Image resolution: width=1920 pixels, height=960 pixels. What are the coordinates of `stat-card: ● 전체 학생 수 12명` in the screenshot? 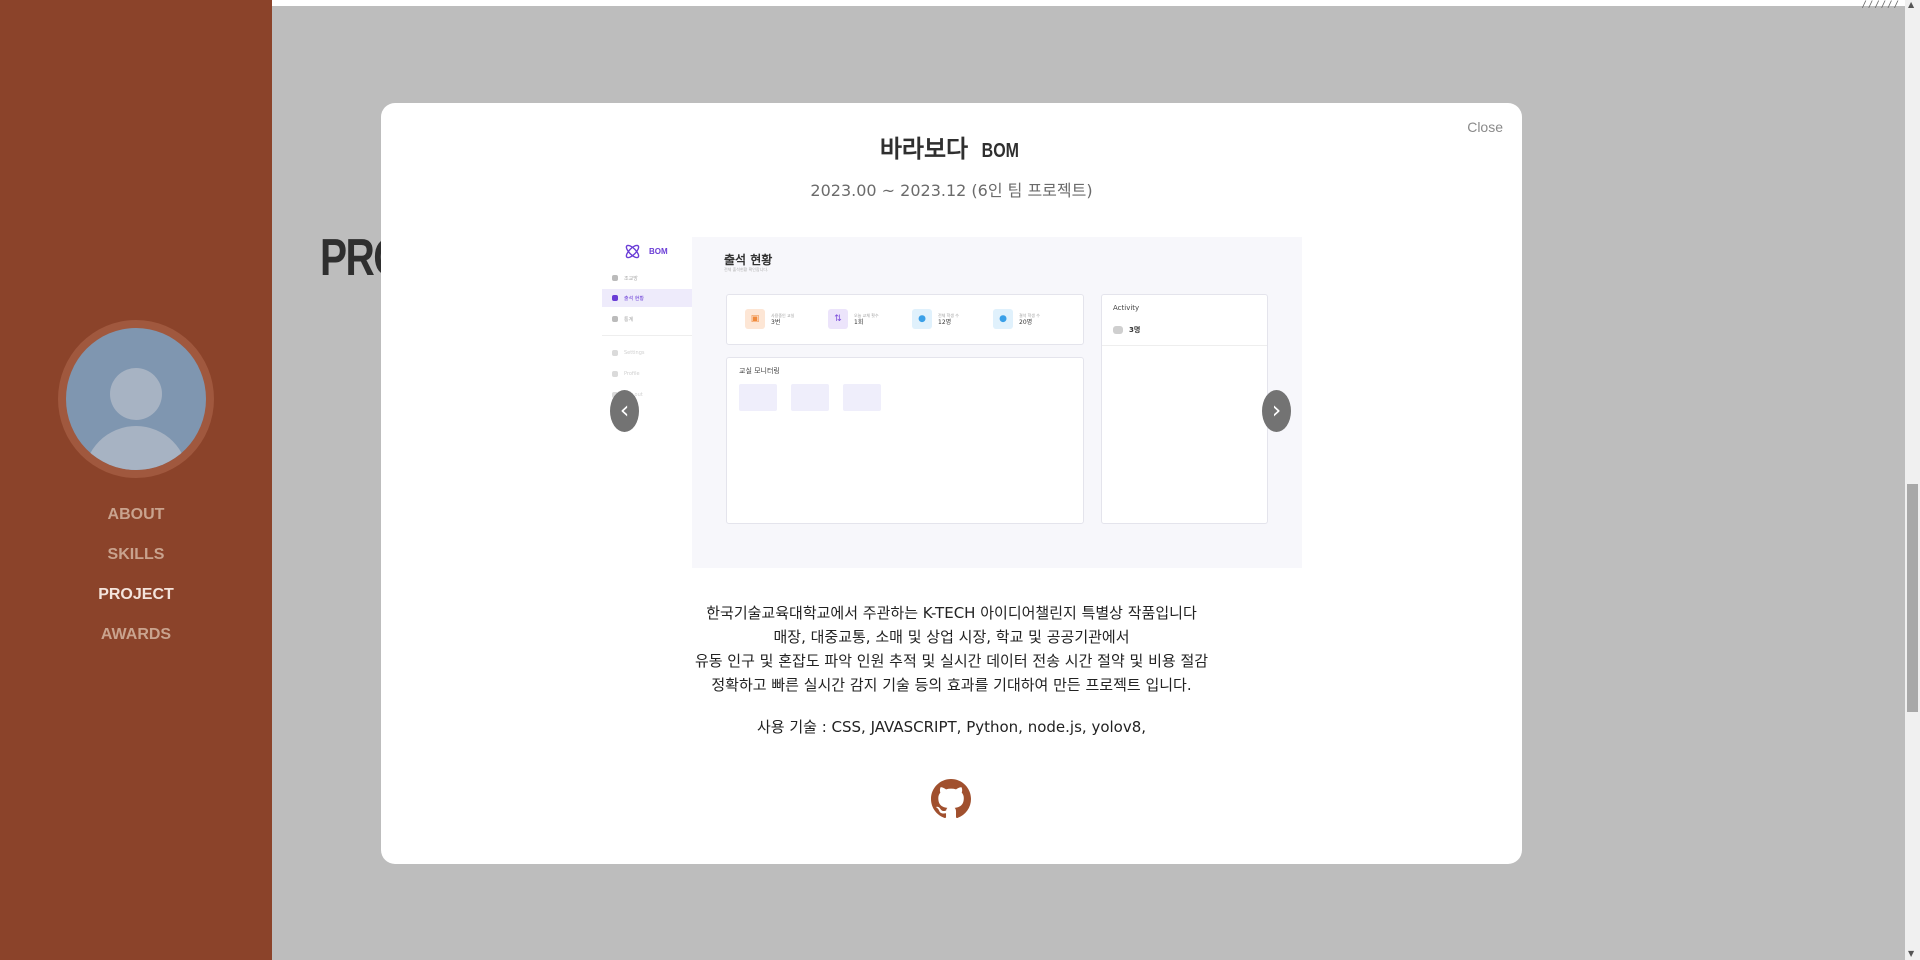 It's located at (935, 319).